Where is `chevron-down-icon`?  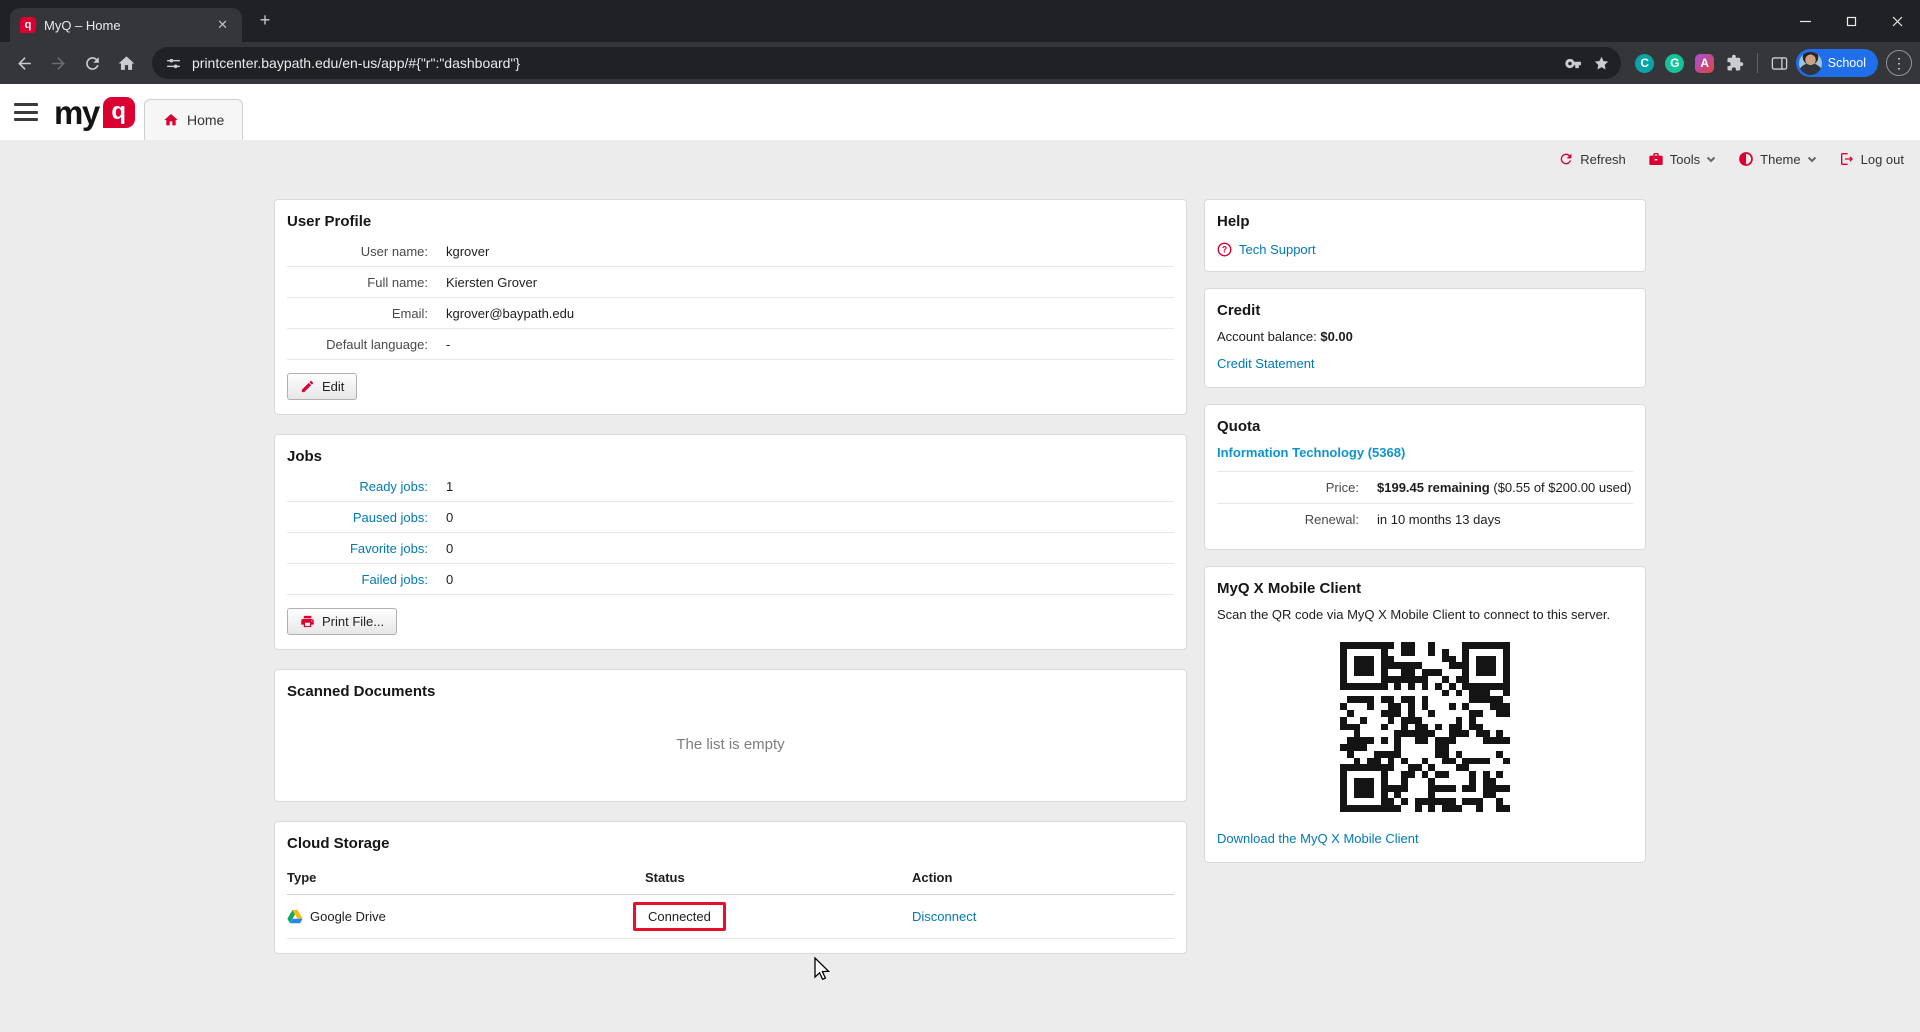 chevron-down-icon is located at coordinates (1711, 159).